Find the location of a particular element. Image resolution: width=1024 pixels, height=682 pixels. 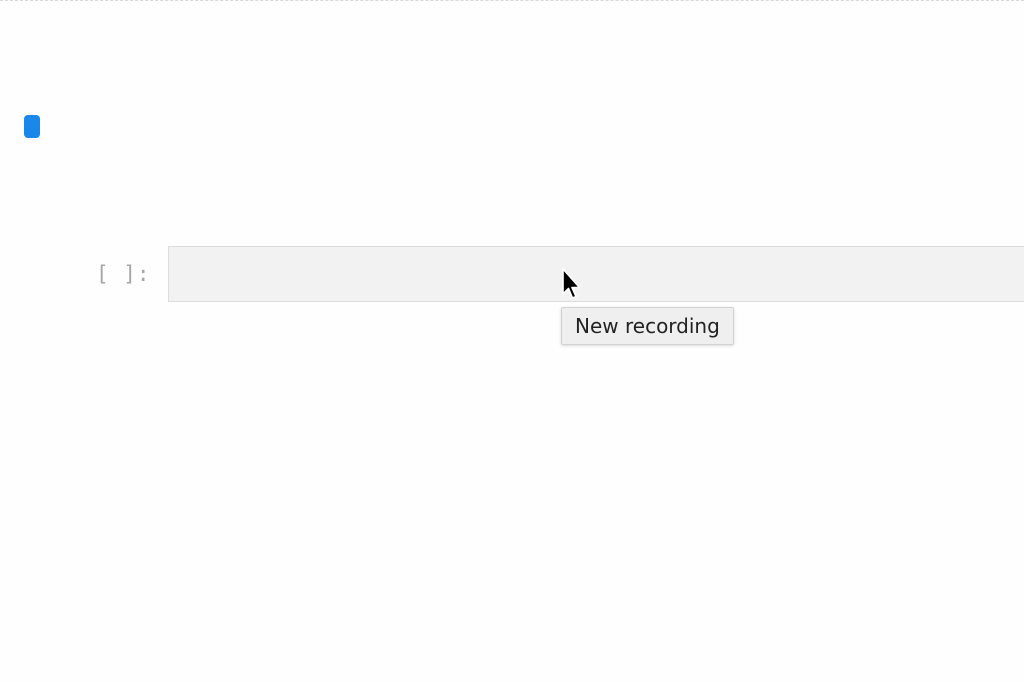

cell-execution-prompt: [ ]: is located at coordinates (123, 274).